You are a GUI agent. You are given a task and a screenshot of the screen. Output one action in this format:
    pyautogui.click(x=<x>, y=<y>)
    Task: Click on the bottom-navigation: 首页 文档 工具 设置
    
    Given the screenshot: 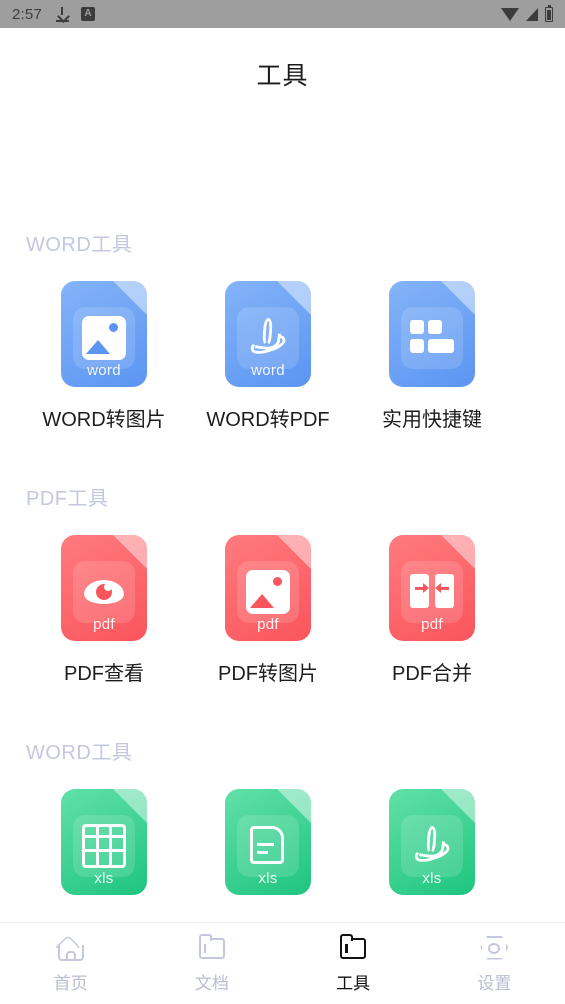 What is the action you would take?
    pyautogui.click(x=282, y=963)
    